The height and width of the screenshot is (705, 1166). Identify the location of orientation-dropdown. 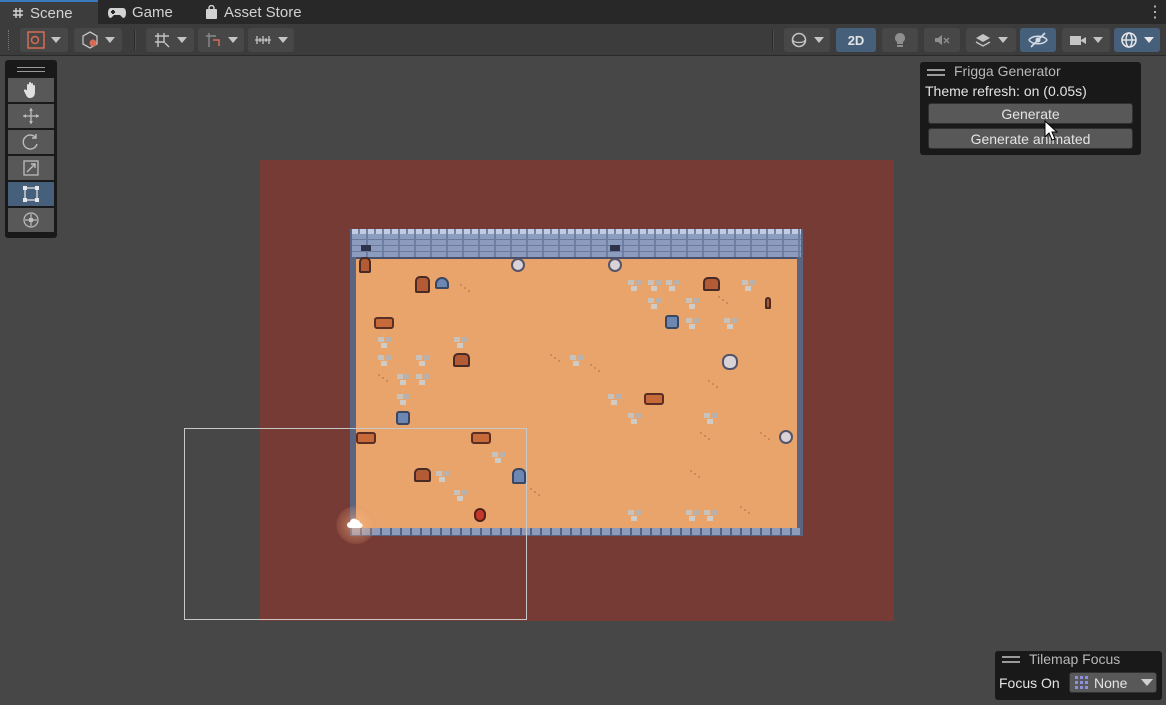
(807, 40).